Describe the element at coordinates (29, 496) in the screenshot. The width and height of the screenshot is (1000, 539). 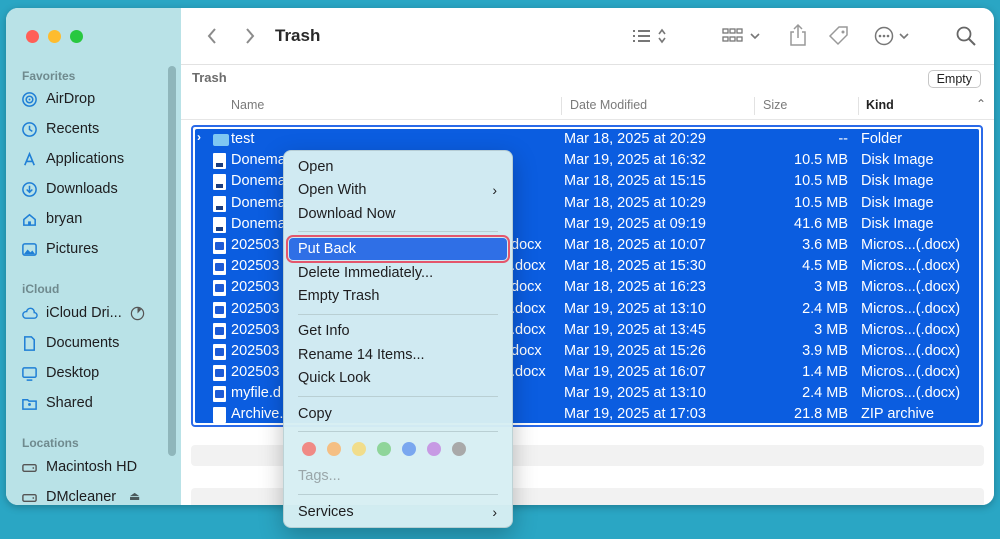
I see `disk-icon` at that location.